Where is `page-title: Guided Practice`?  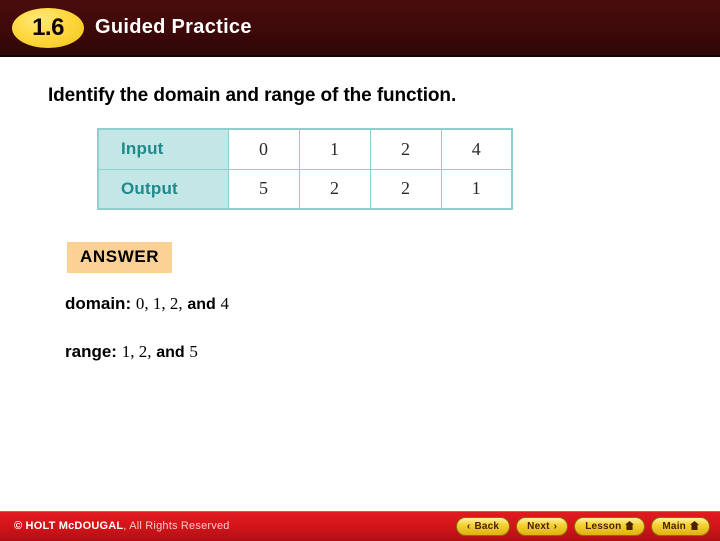
page-title: Guided Practice is located at coordinates (173, 27).